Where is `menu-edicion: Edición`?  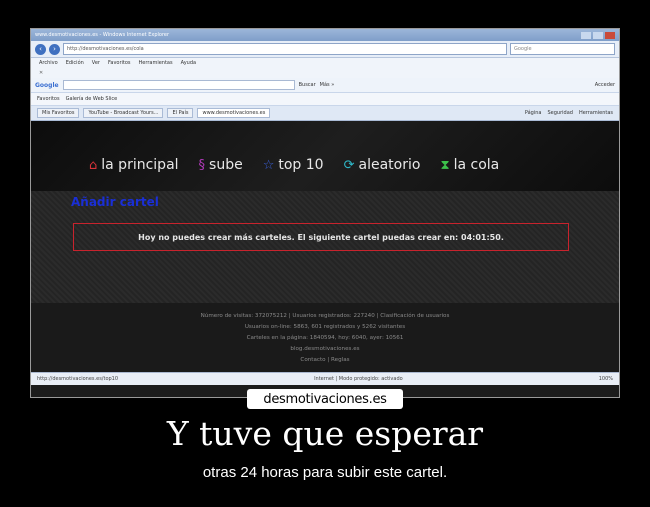 menu-edicion: Edición is located at coordinates (75, 63).